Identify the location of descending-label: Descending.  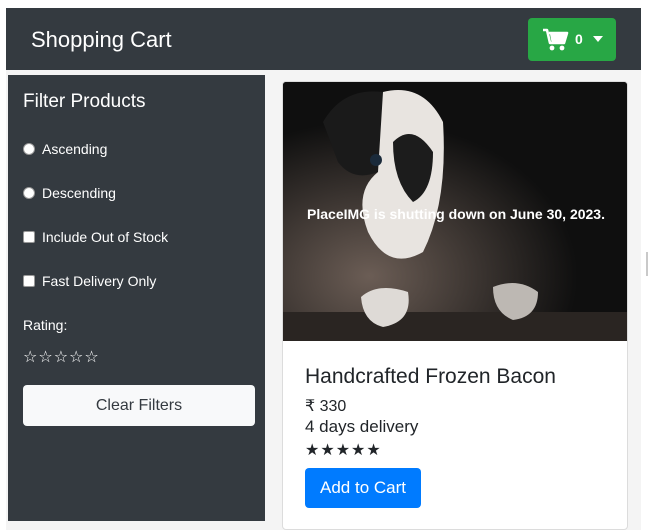
(79, 193).